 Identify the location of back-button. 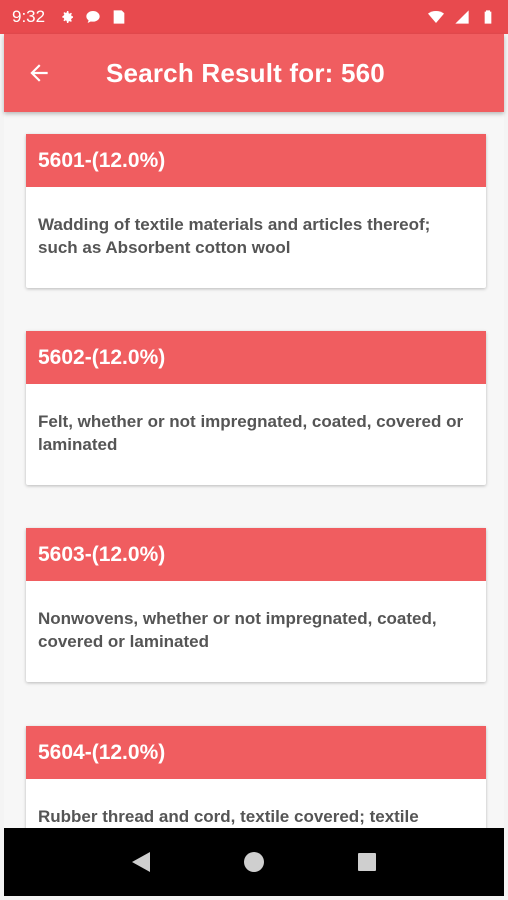
(39, 73).